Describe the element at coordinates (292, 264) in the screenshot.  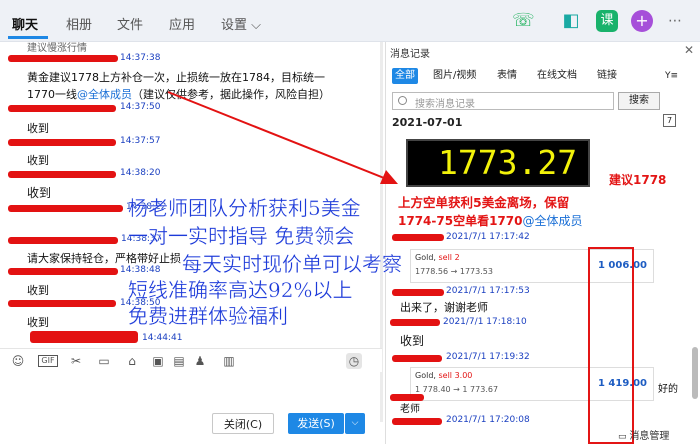
I see `overlay-text: 每天实时现价单可以考察` at that location.